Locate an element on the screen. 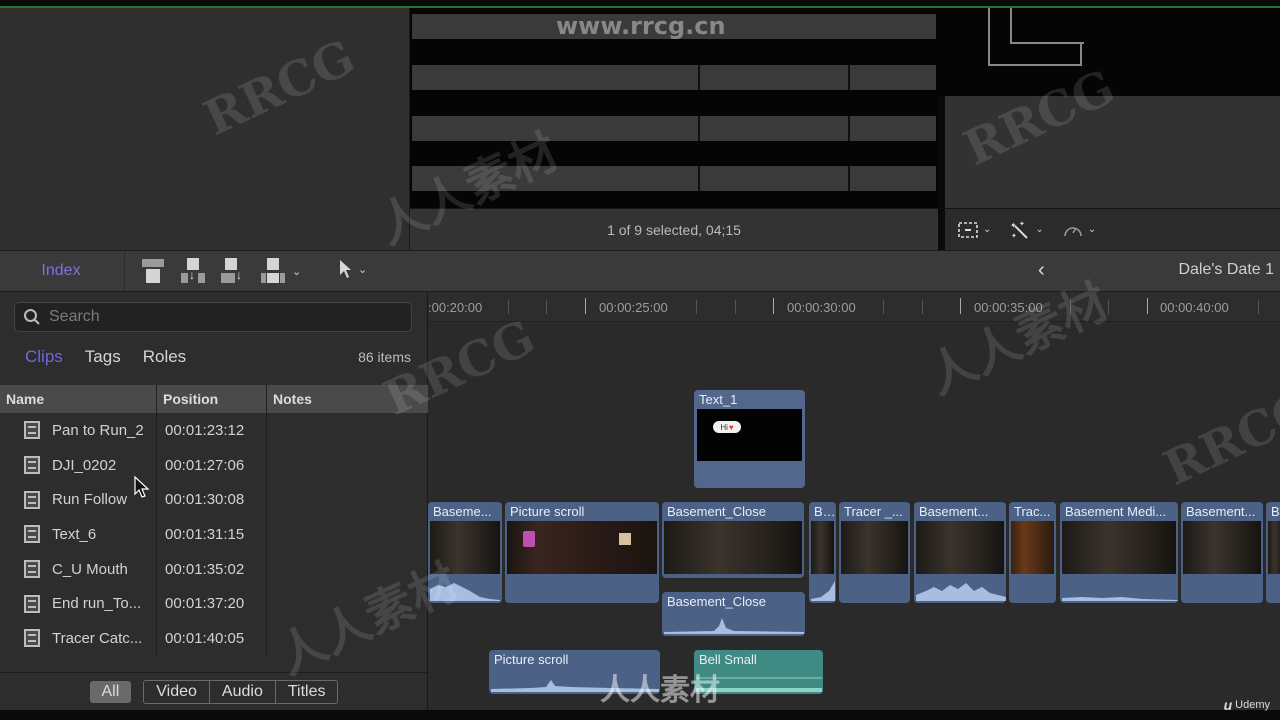  select-tool-menu: ⌄ is located at coordinates (352, 269).